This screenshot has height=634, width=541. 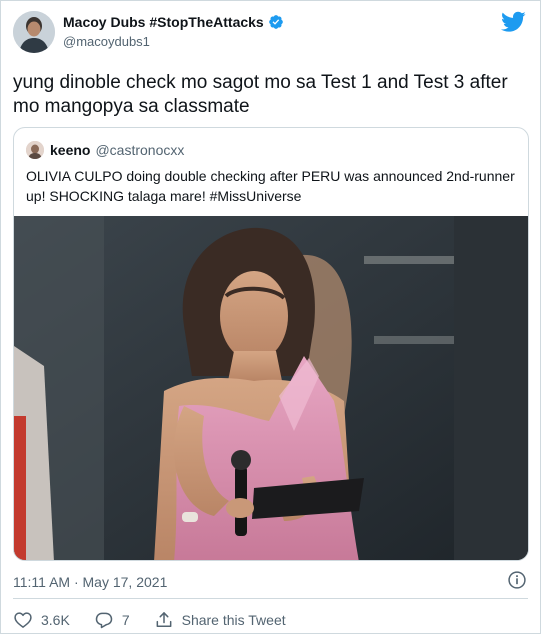 I want to click on reply-button: 7, so click(x=112, y=620).